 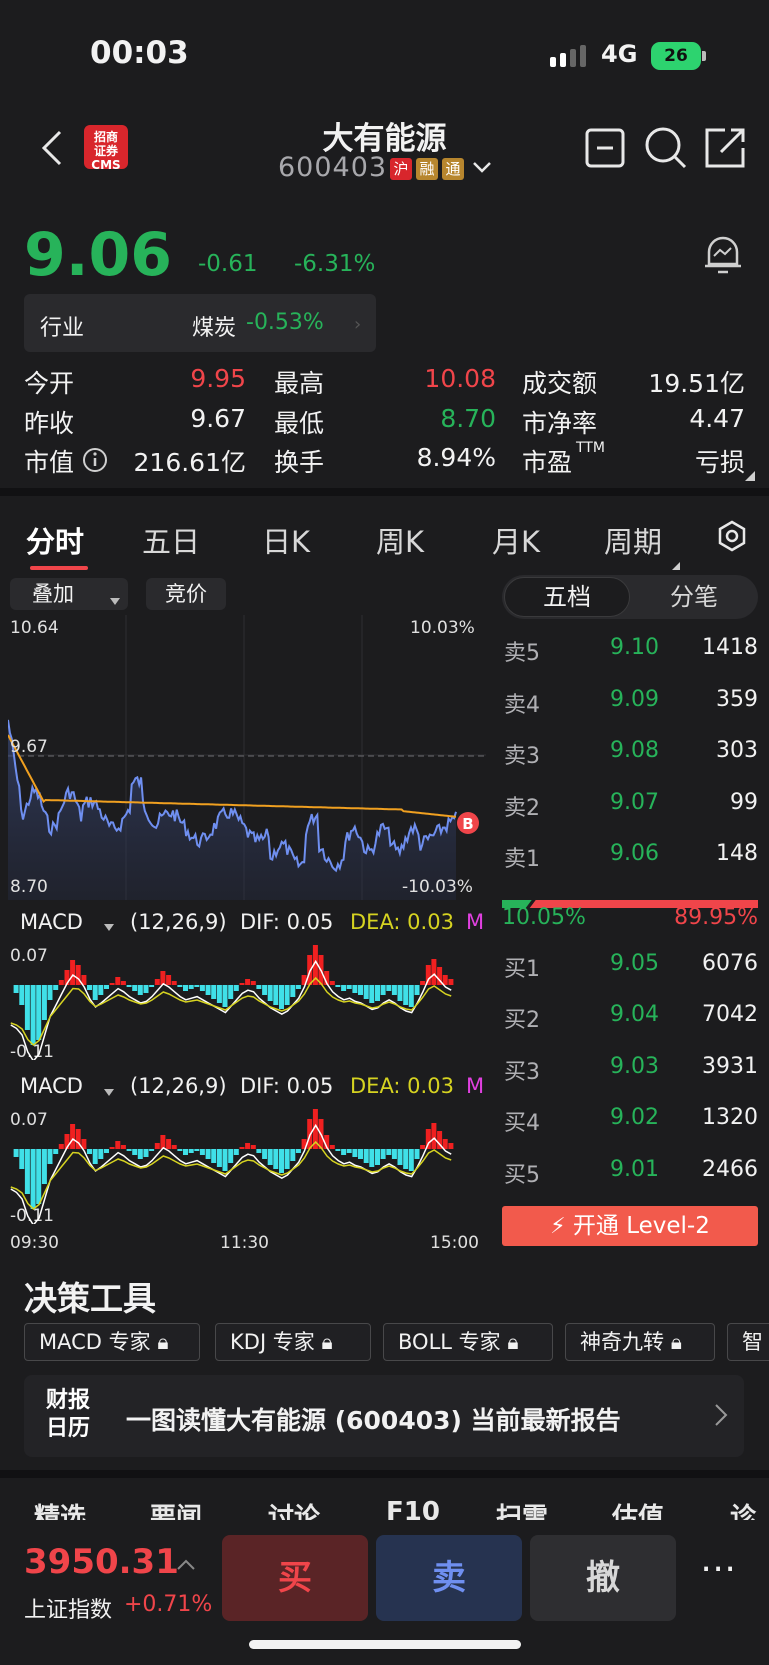 What do you see at coordinates (716, 917) in the screenshot?
I see `sell-ratio: 89.95%` at bounding box center [716, 917].